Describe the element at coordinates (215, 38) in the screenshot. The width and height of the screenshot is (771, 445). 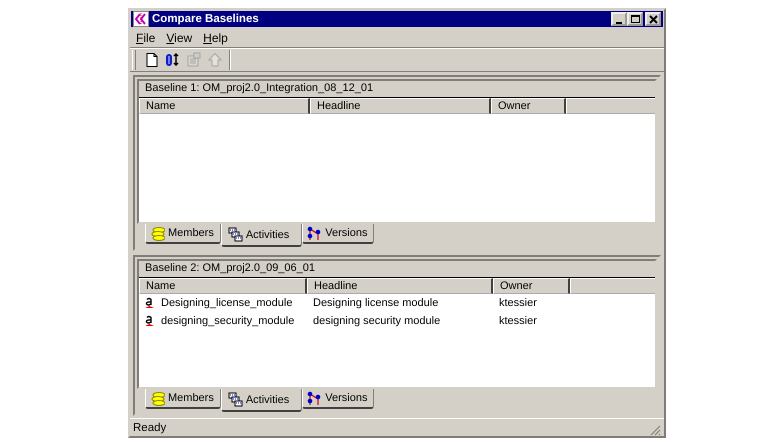
I see `menu-item: Help` at that location.